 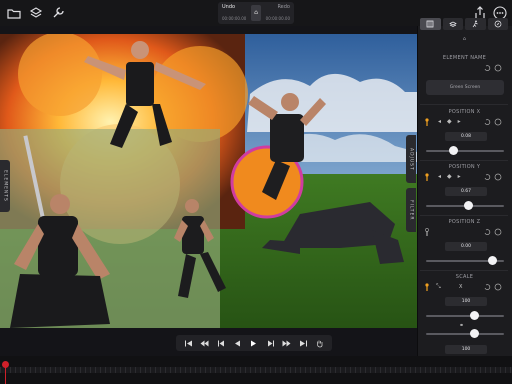 I want to click on compass-icon, so click(x=497, y=24).